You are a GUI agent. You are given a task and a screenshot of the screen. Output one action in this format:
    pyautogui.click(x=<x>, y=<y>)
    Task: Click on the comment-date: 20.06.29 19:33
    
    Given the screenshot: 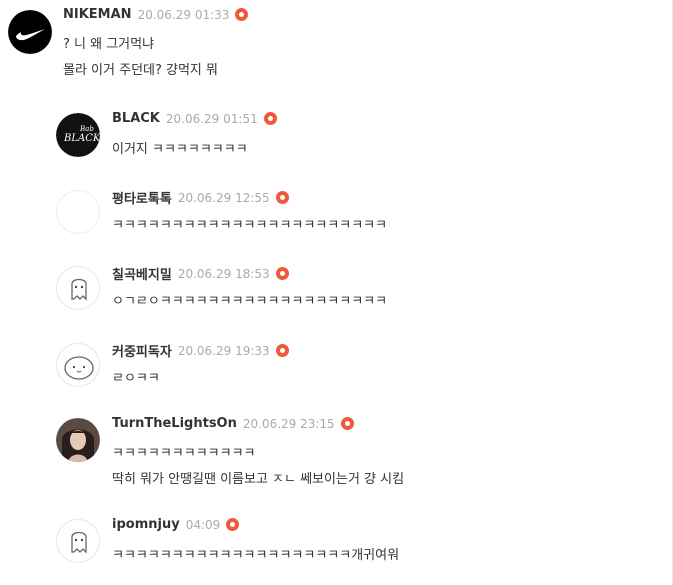 What is the action you would take?
    pyautogui.click(x=223, y=350)
    